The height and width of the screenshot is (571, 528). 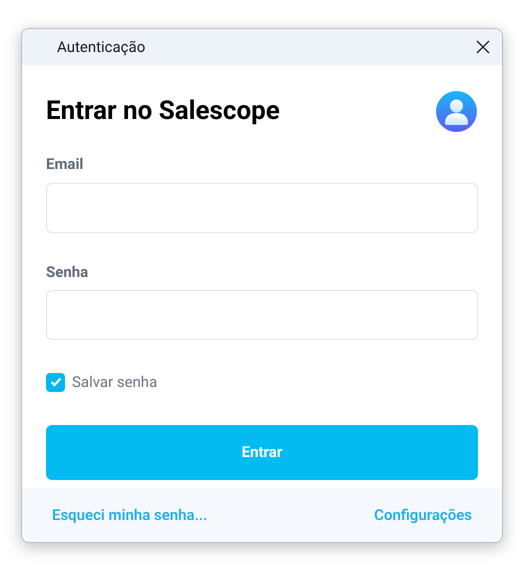 I want to click on login-button: Entrar, so click(x=262, y=452).